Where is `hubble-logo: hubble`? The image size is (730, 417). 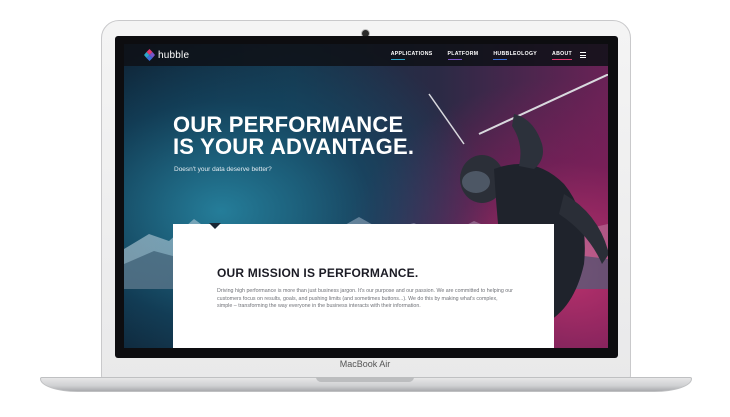
hubble-logo: hubble is located at coordinates (166, 55).